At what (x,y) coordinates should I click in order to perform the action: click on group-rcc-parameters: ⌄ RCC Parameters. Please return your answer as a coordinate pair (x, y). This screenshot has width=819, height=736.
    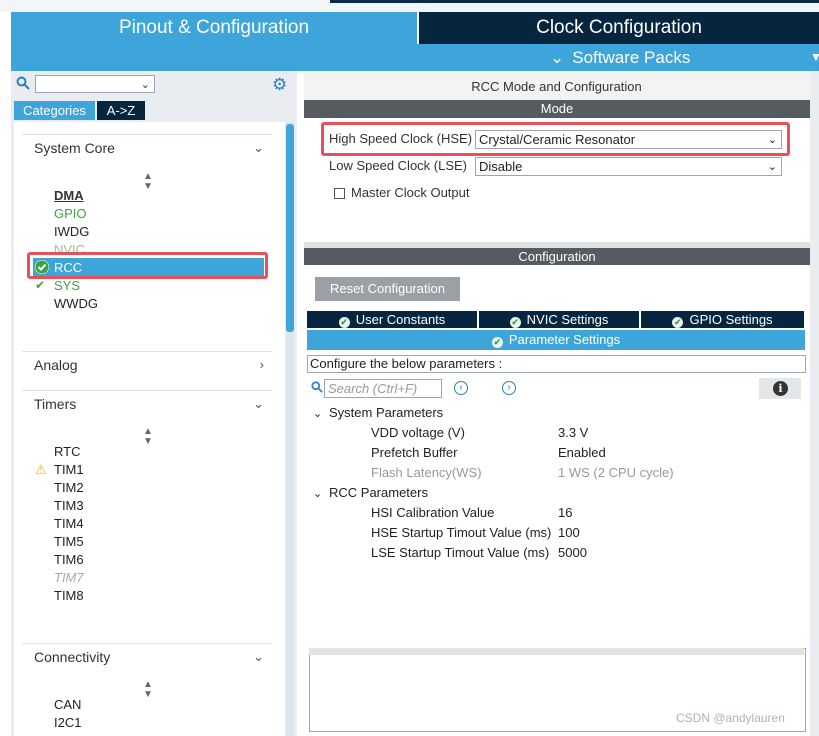
    Looking at the image, I should click on (370, 493).